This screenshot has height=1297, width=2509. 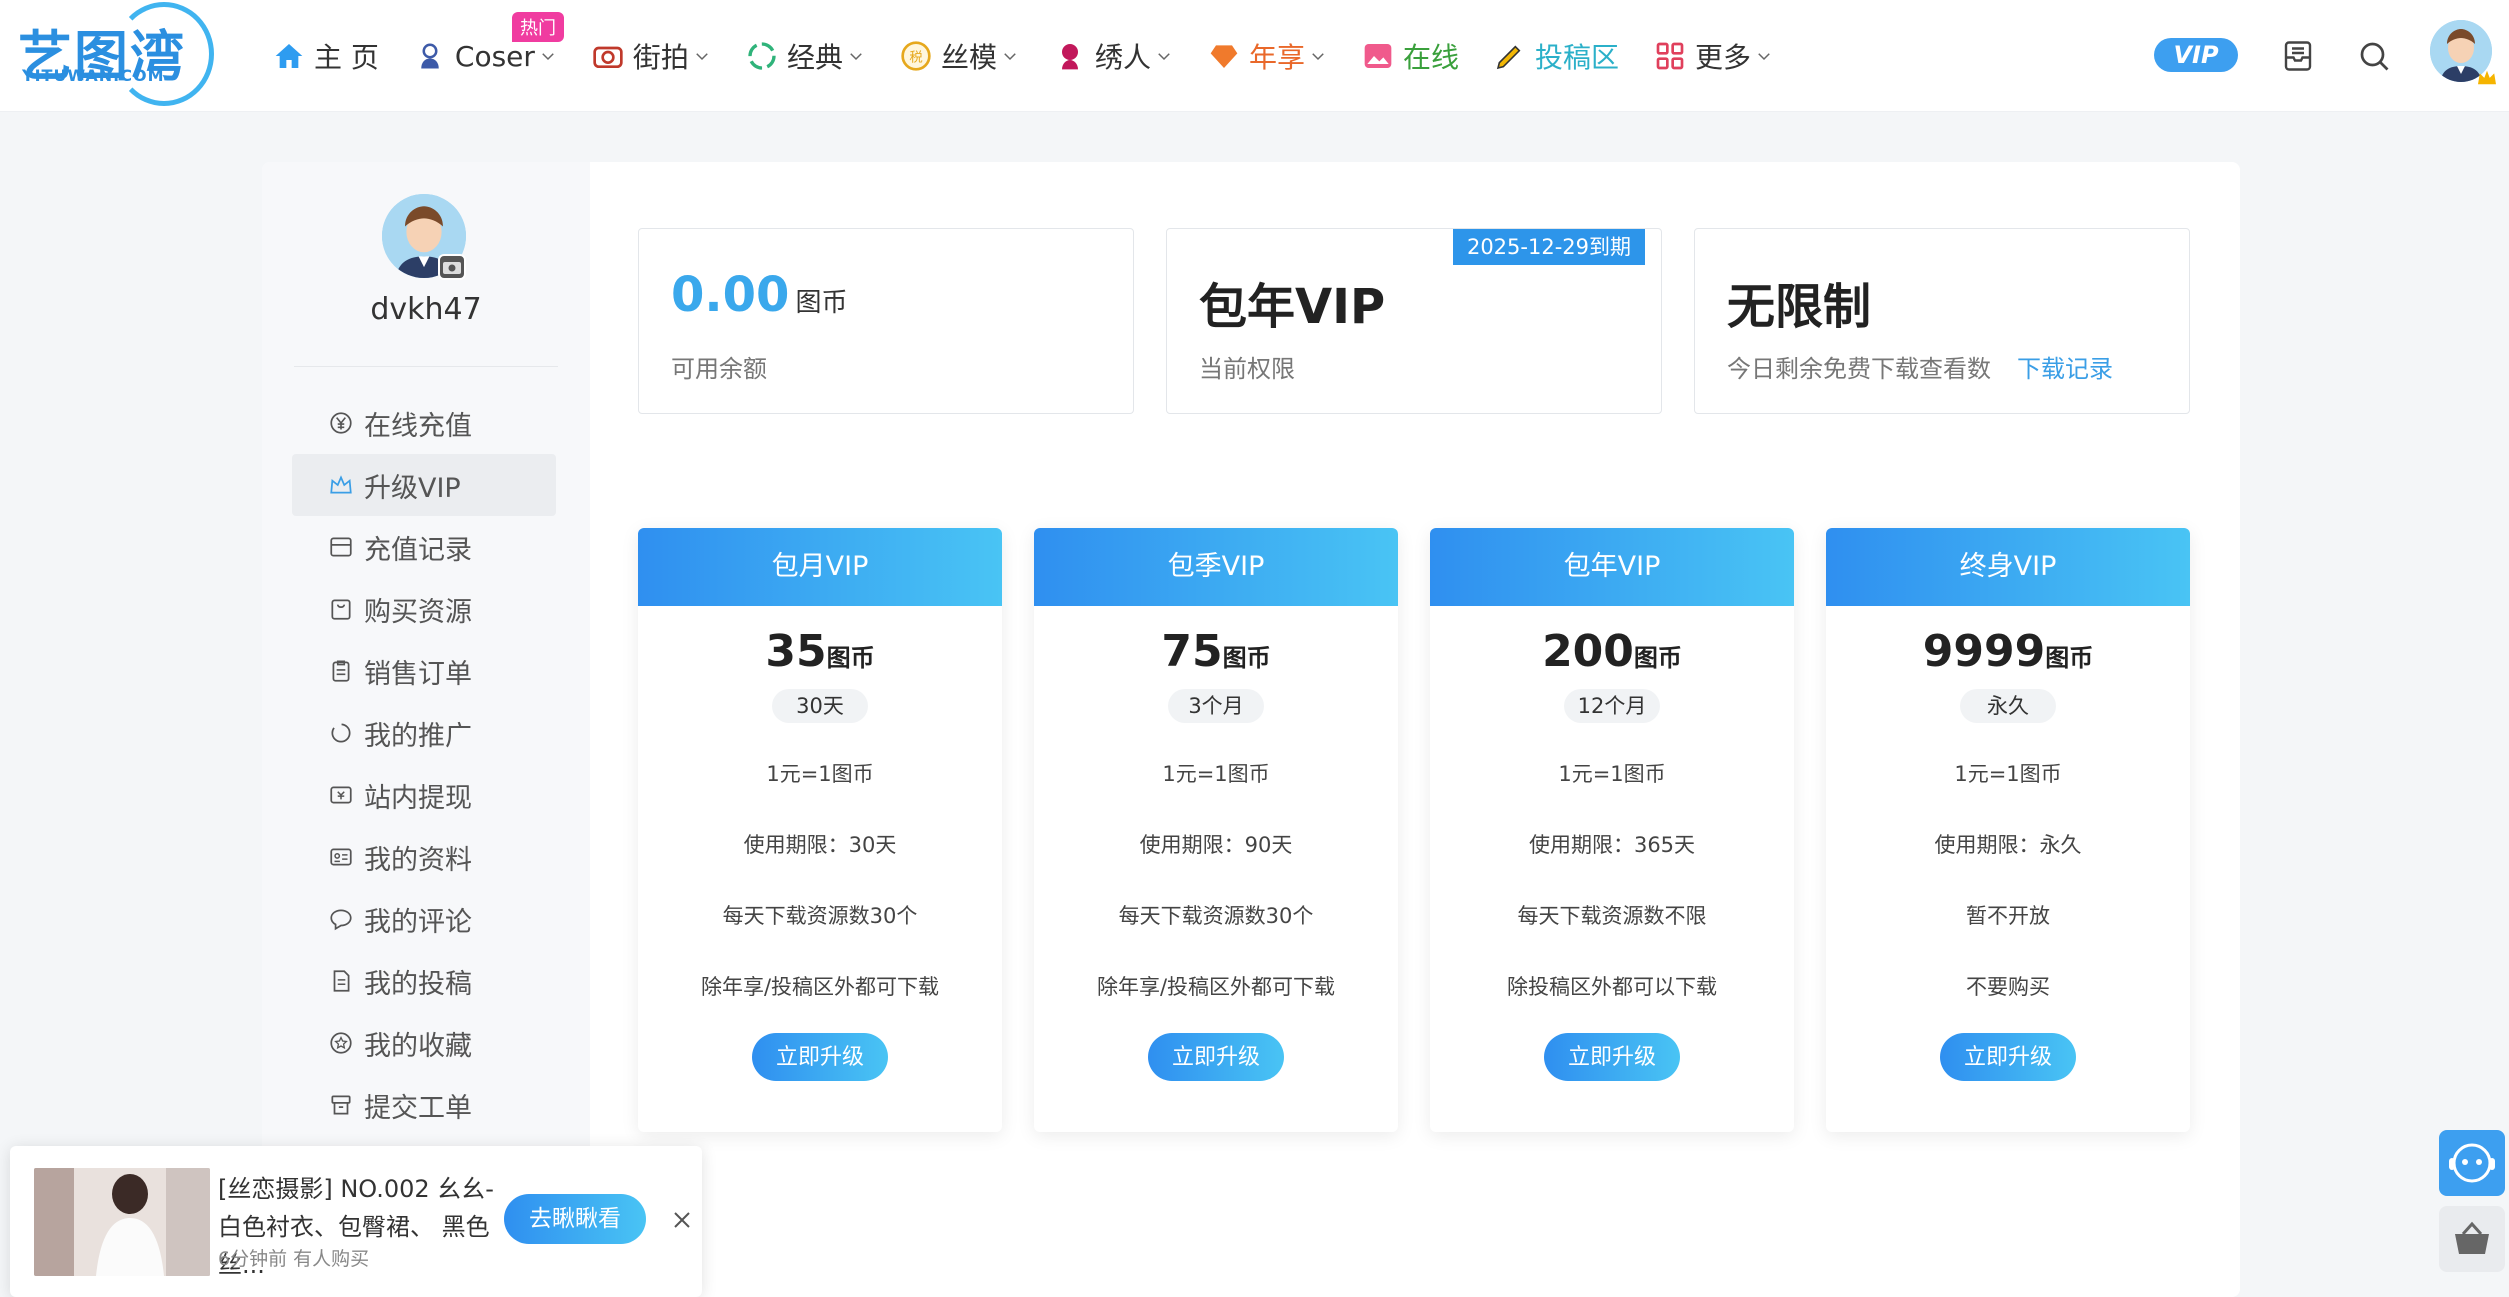 What do you see at coordinates (114, 55) in the screenshot?
I see `site-logo: 艺图湾 YITUWAN.COM` at bounding box center [114, 55].